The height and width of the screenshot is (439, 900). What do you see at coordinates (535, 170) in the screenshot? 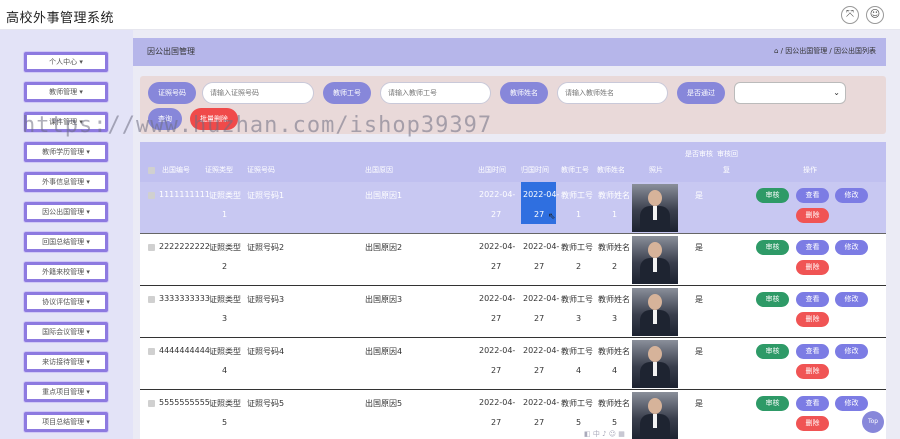
I see `header-back-time: 归国时间` at bounding box center [535, 170].